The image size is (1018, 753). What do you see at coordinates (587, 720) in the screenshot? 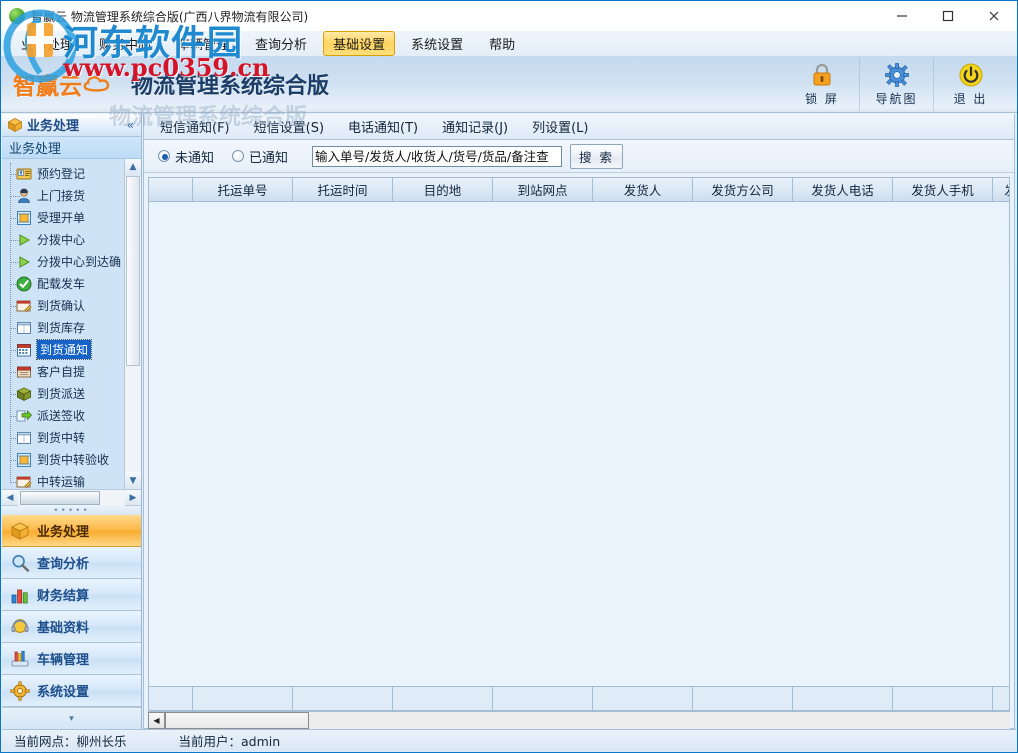
I see `grid-hscroll-track` at bounding box center [587, 720].